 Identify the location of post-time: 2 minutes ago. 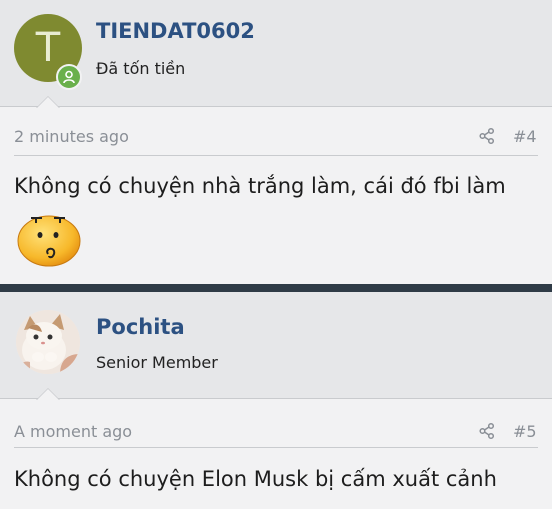
(71, 136).